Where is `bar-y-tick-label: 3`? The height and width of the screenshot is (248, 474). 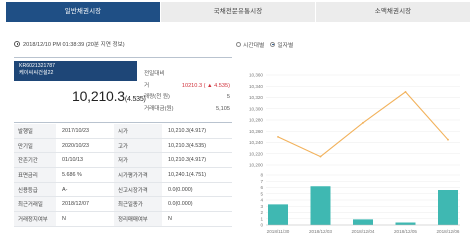
bar-y-tick-label: 3 is located at coordinates (261, 206).